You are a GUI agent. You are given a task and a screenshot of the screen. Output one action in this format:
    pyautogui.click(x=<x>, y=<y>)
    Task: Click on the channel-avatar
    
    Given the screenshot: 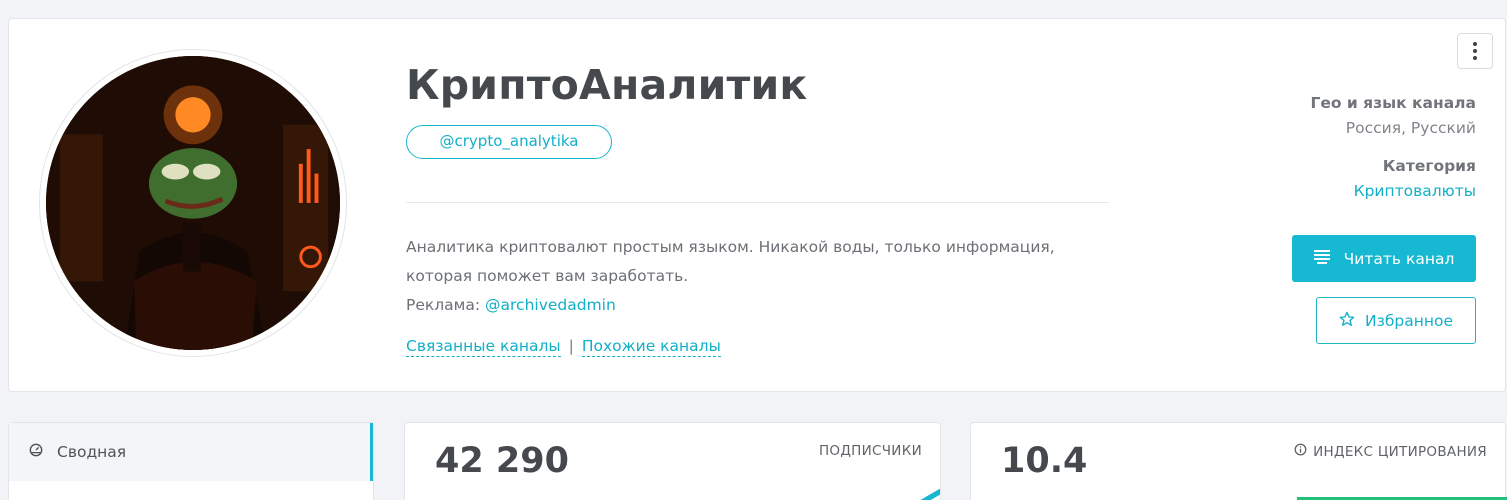 What is the action you would take?
    pyautogui.click(x=193, y=203)
    